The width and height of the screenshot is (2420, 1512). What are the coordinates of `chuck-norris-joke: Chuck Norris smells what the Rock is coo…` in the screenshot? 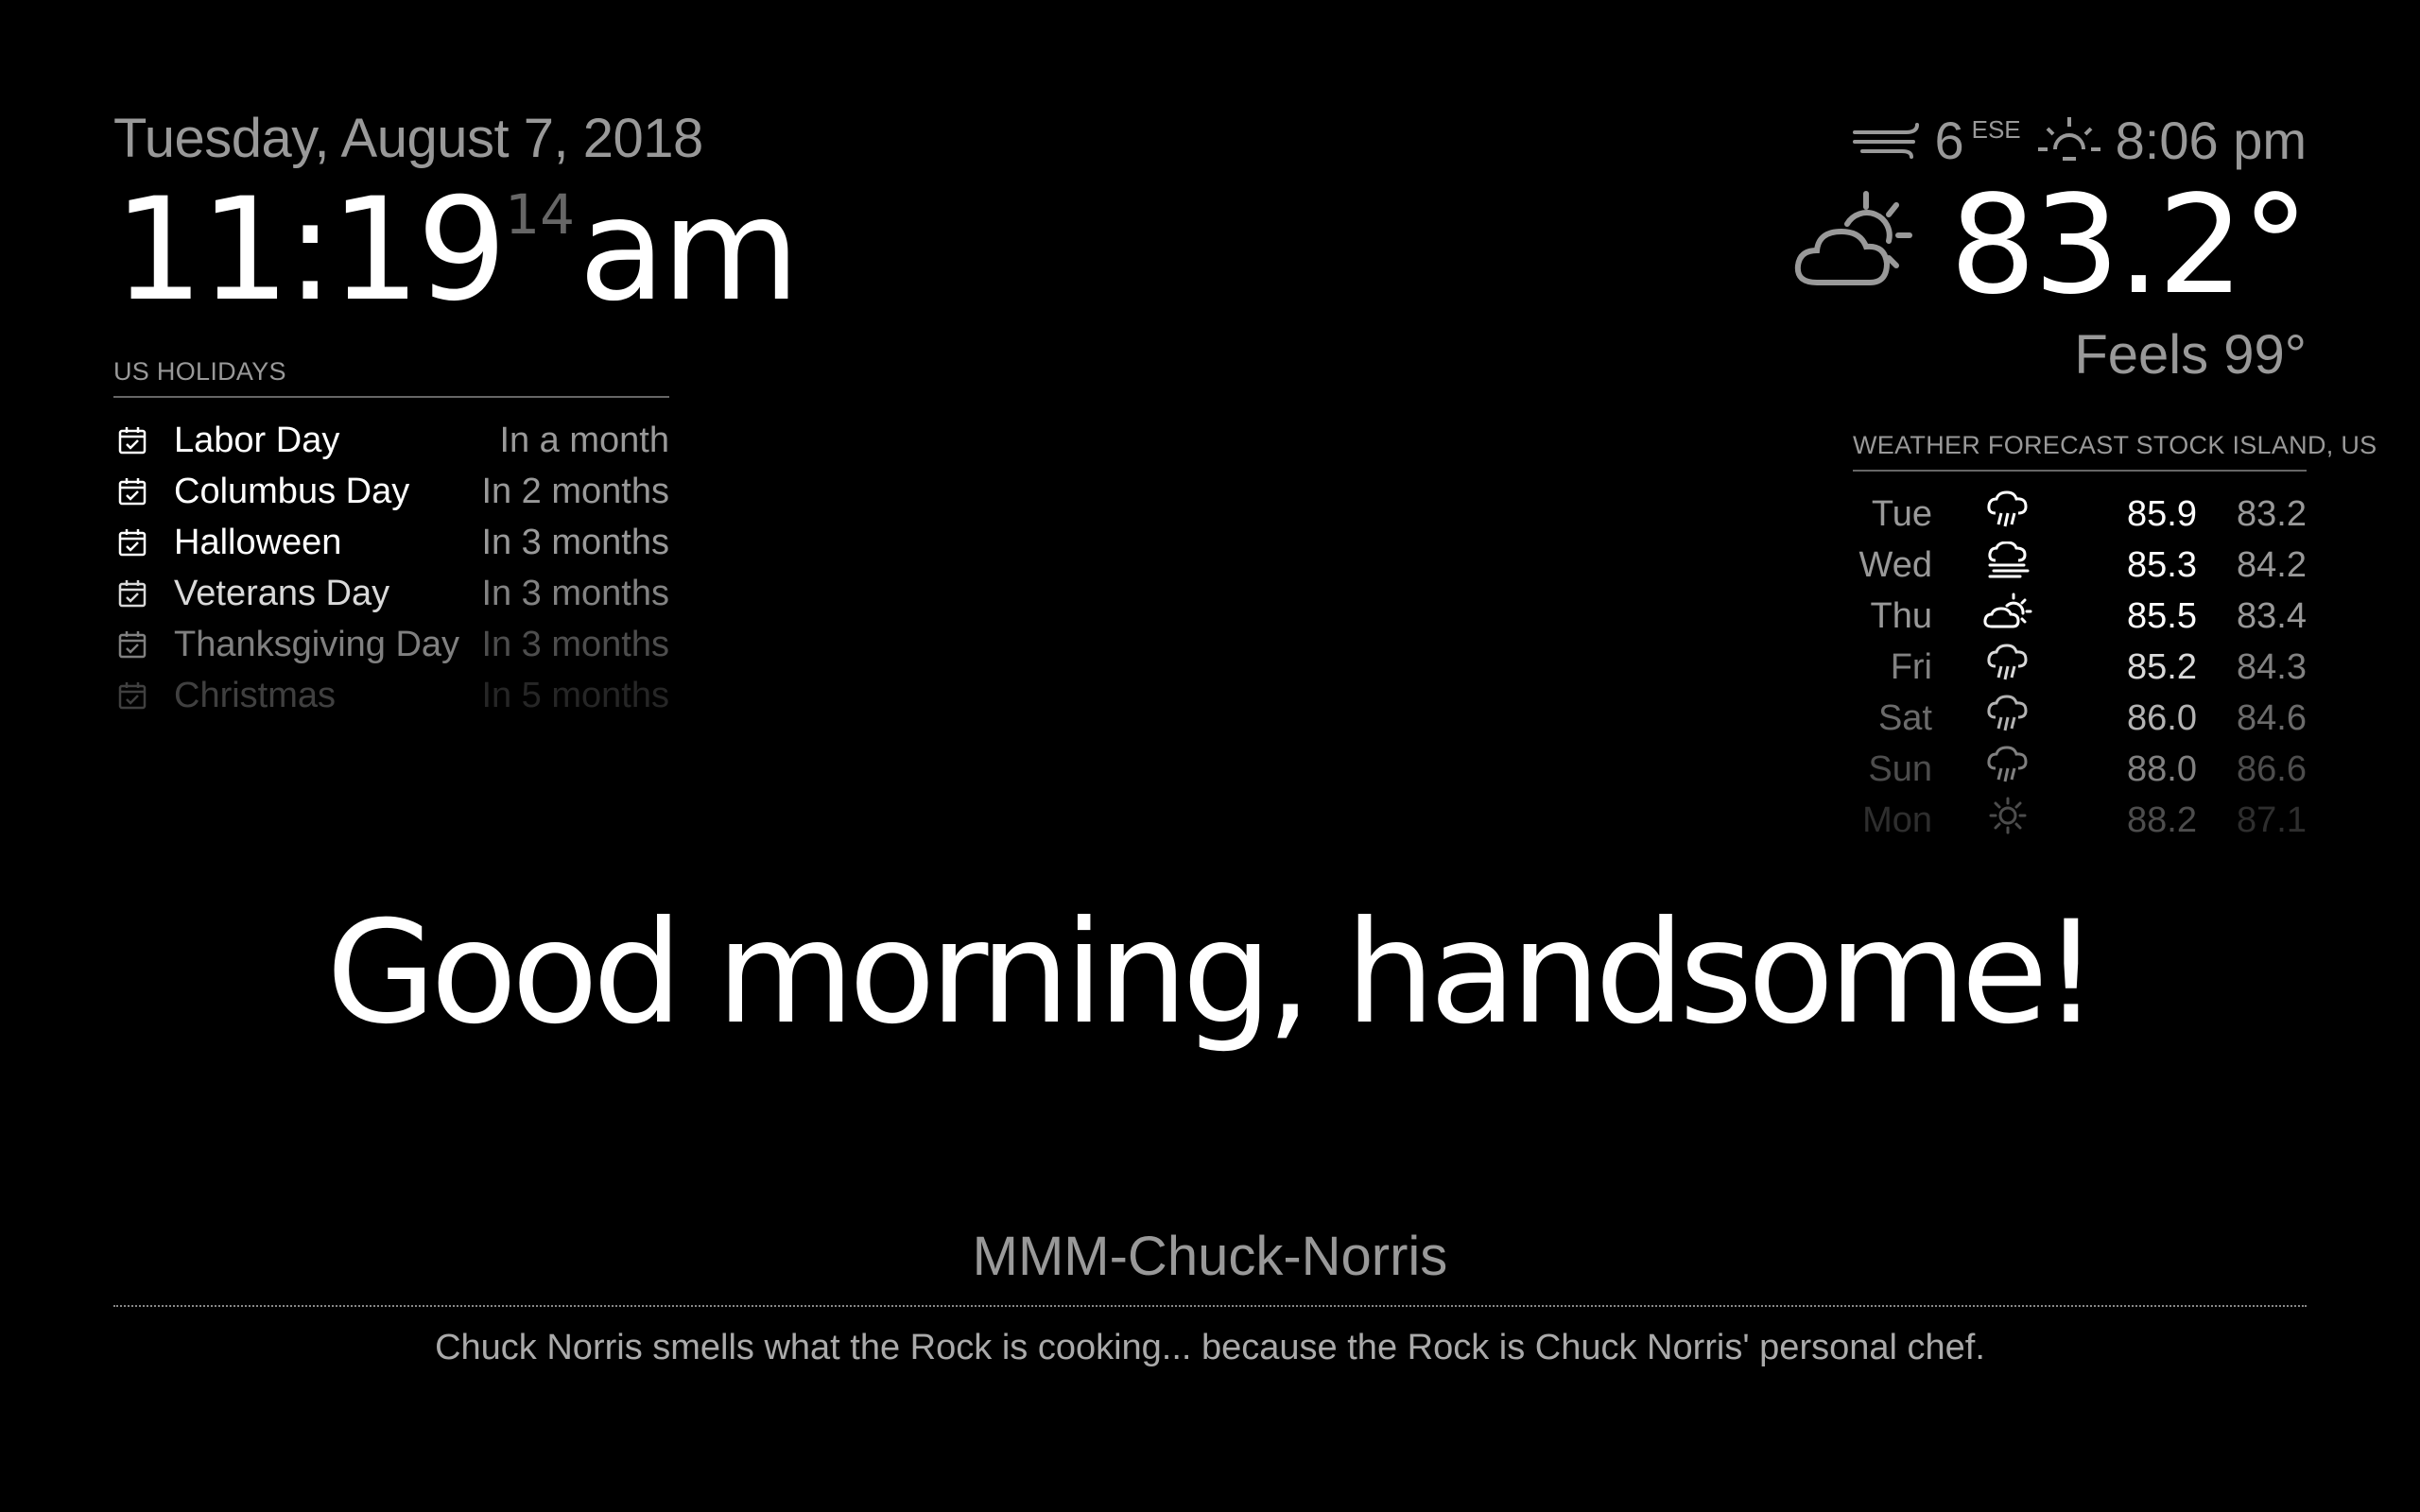 It's located at (1210, 1347).